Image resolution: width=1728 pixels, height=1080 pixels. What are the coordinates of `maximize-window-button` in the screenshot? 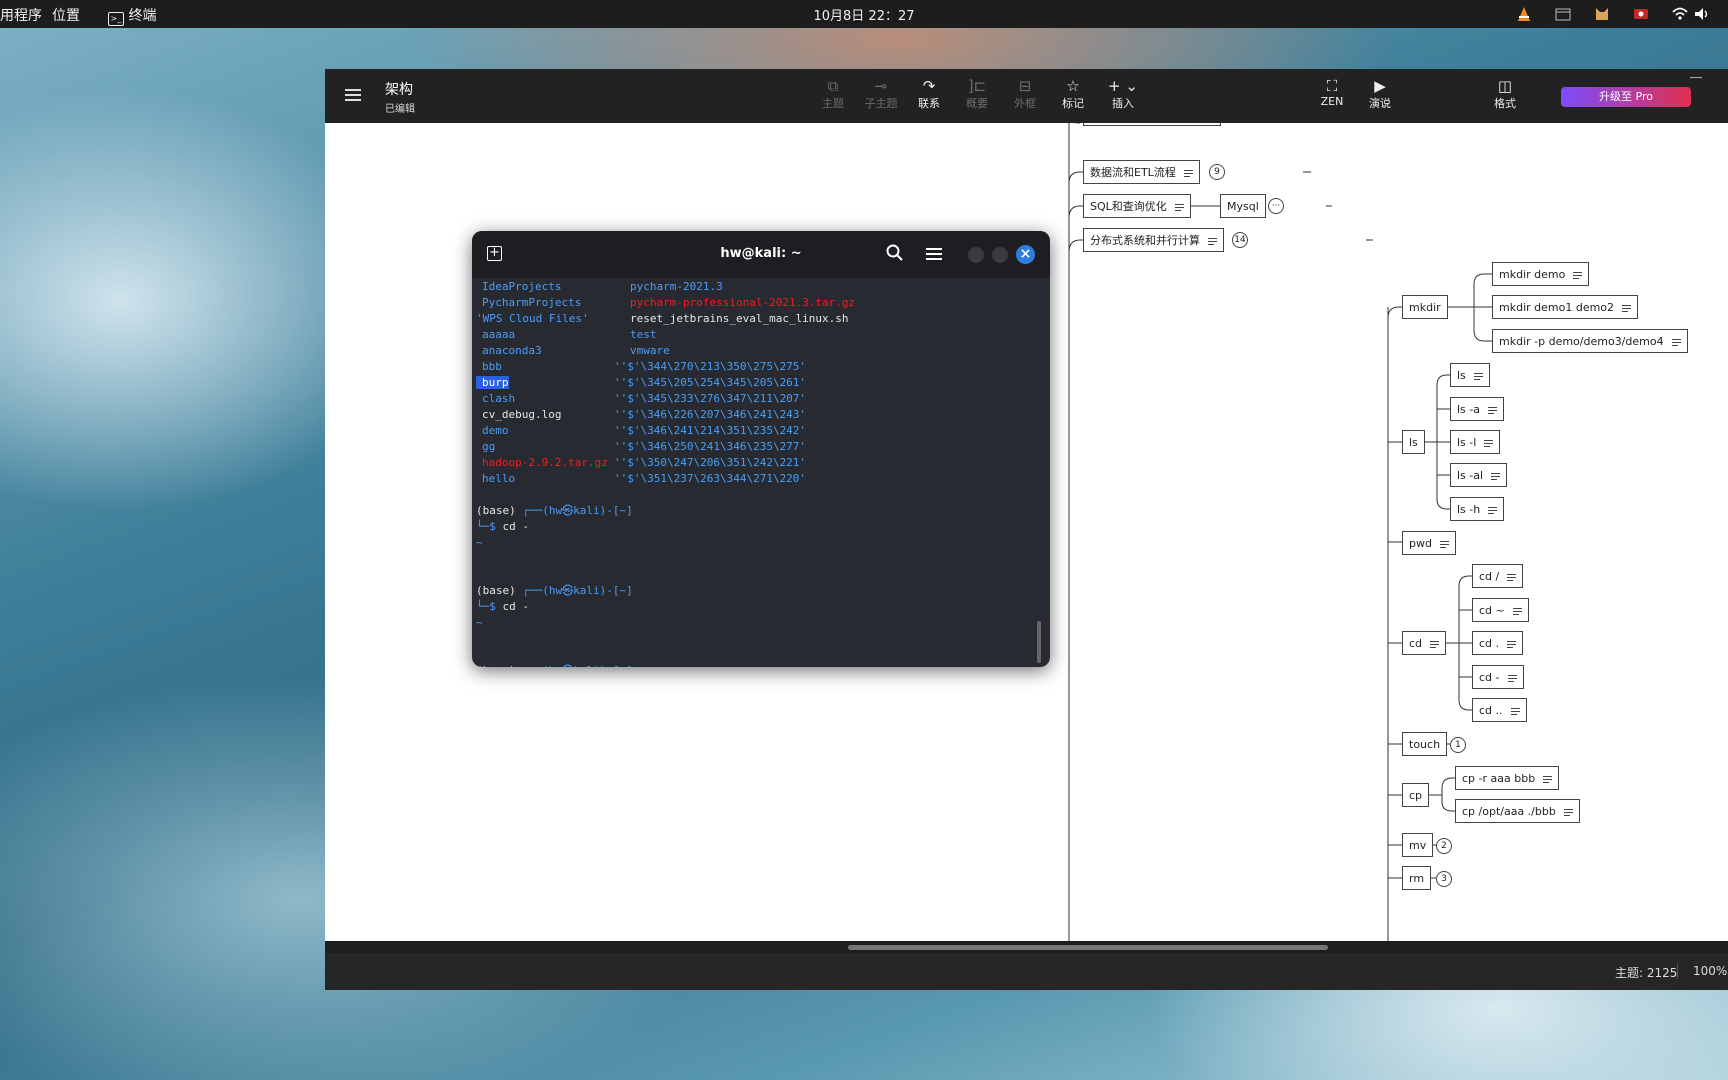 It's located at (1000, 255).